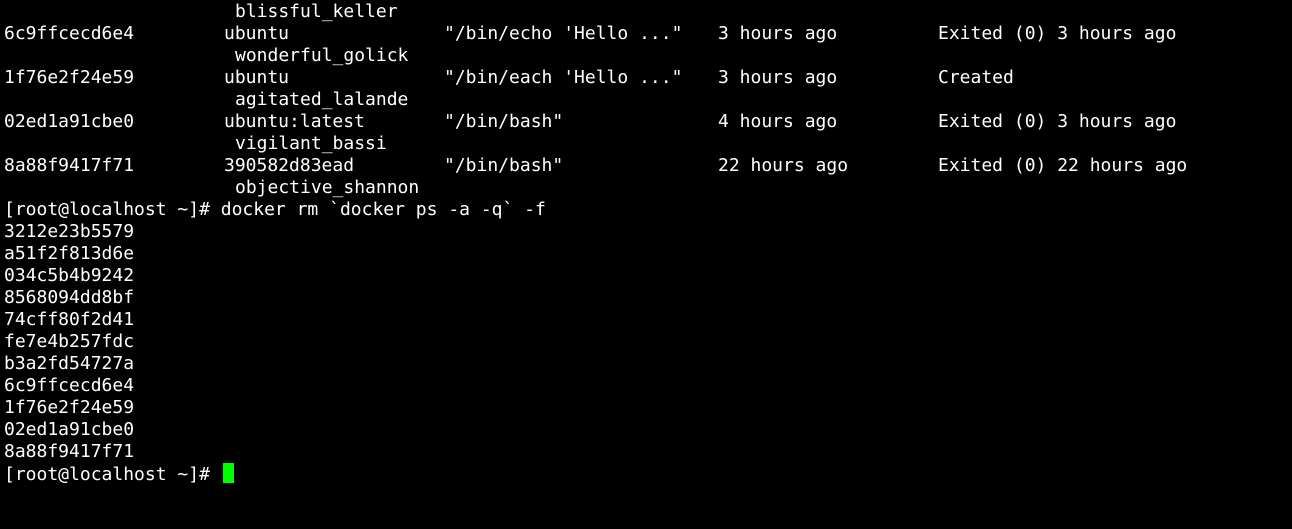 This screenshot has width=1292, height=529. Describe the element at coordinates (646, 100) in the screenshot. I see `output-line: agitated_lalande` at that location.